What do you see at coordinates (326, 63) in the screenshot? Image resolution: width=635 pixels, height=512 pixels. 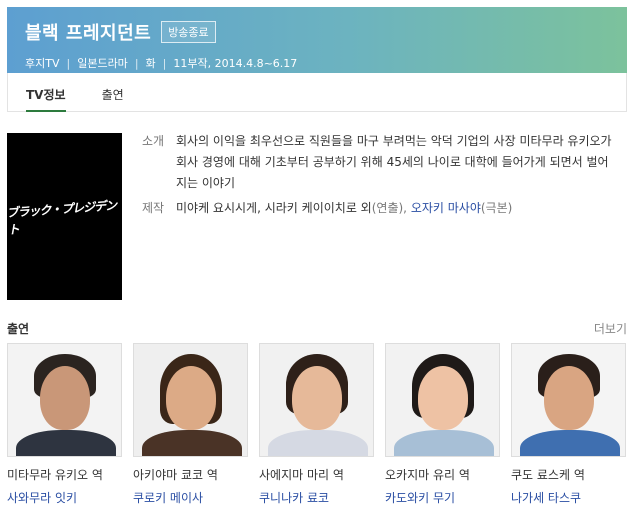 I see `program-meta: 후지TV | 일본드라마 | 화 | 11부작, 2014.4.8~6.17` at bounding box center [326, 63].